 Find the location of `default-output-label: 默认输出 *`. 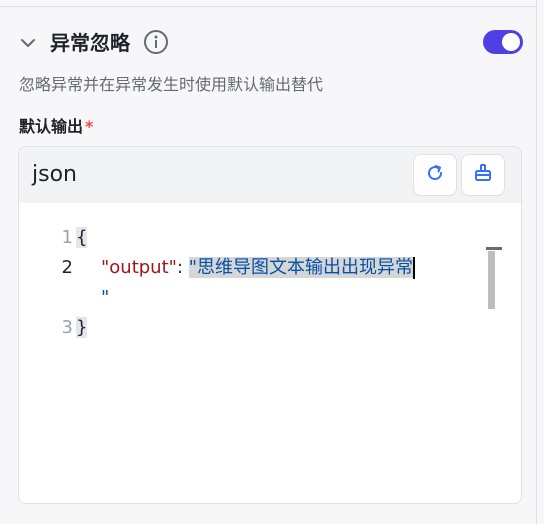

default-output-label: 默认输出 * is located at coordinates (56, 127).